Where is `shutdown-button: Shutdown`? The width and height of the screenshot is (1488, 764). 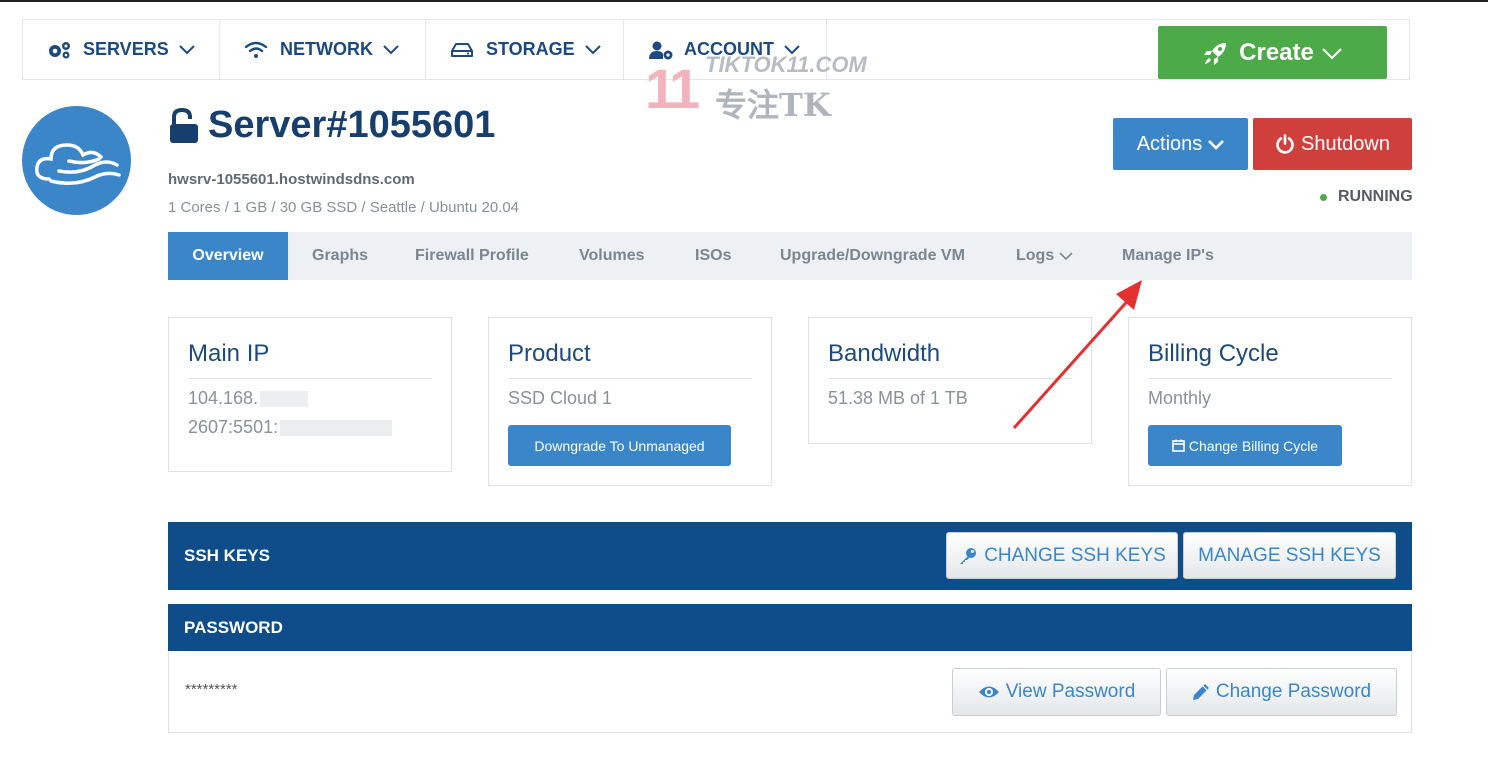 shutdown-button: Shutdown is located at coordinates (1332, 144).